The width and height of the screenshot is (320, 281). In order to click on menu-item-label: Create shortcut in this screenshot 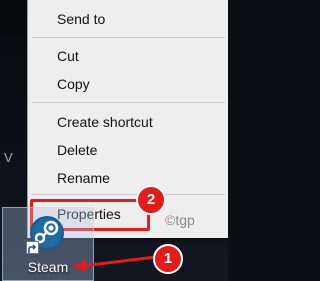, I will do `click(105, 122)`.